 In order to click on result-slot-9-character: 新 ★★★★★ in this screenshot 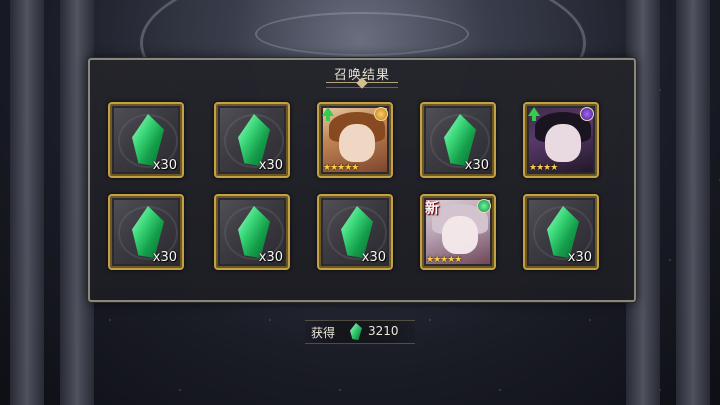, I will do `click(458, 232)`.